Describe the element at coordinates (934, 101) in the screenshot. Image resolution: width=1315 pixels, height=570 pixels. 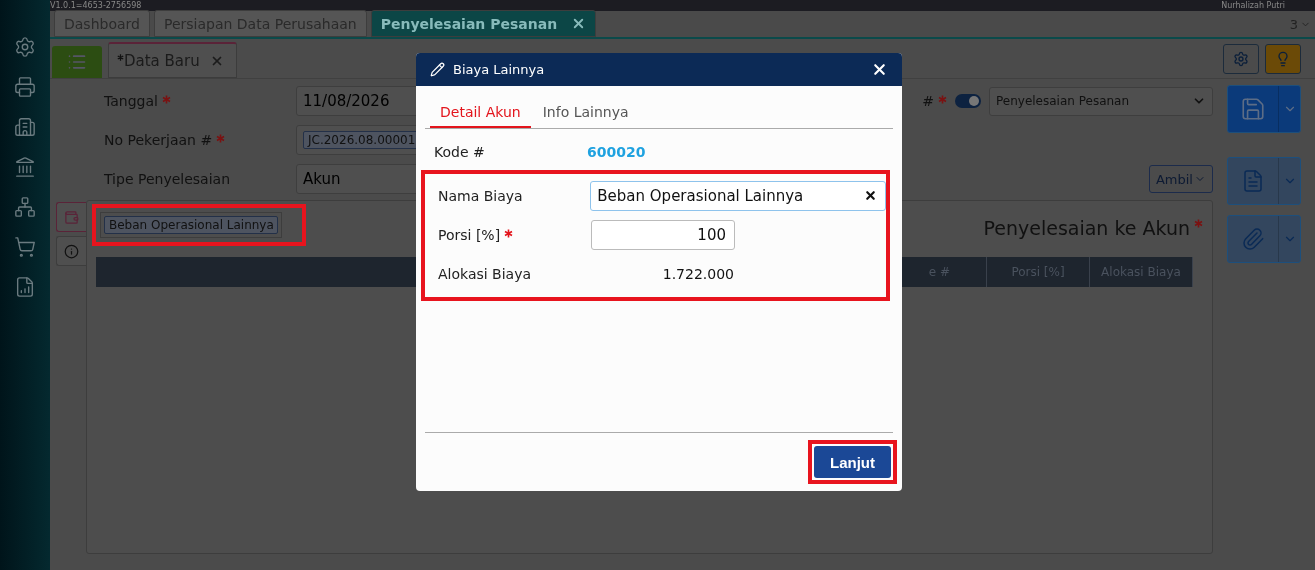
I see `field-label: #` at that location.